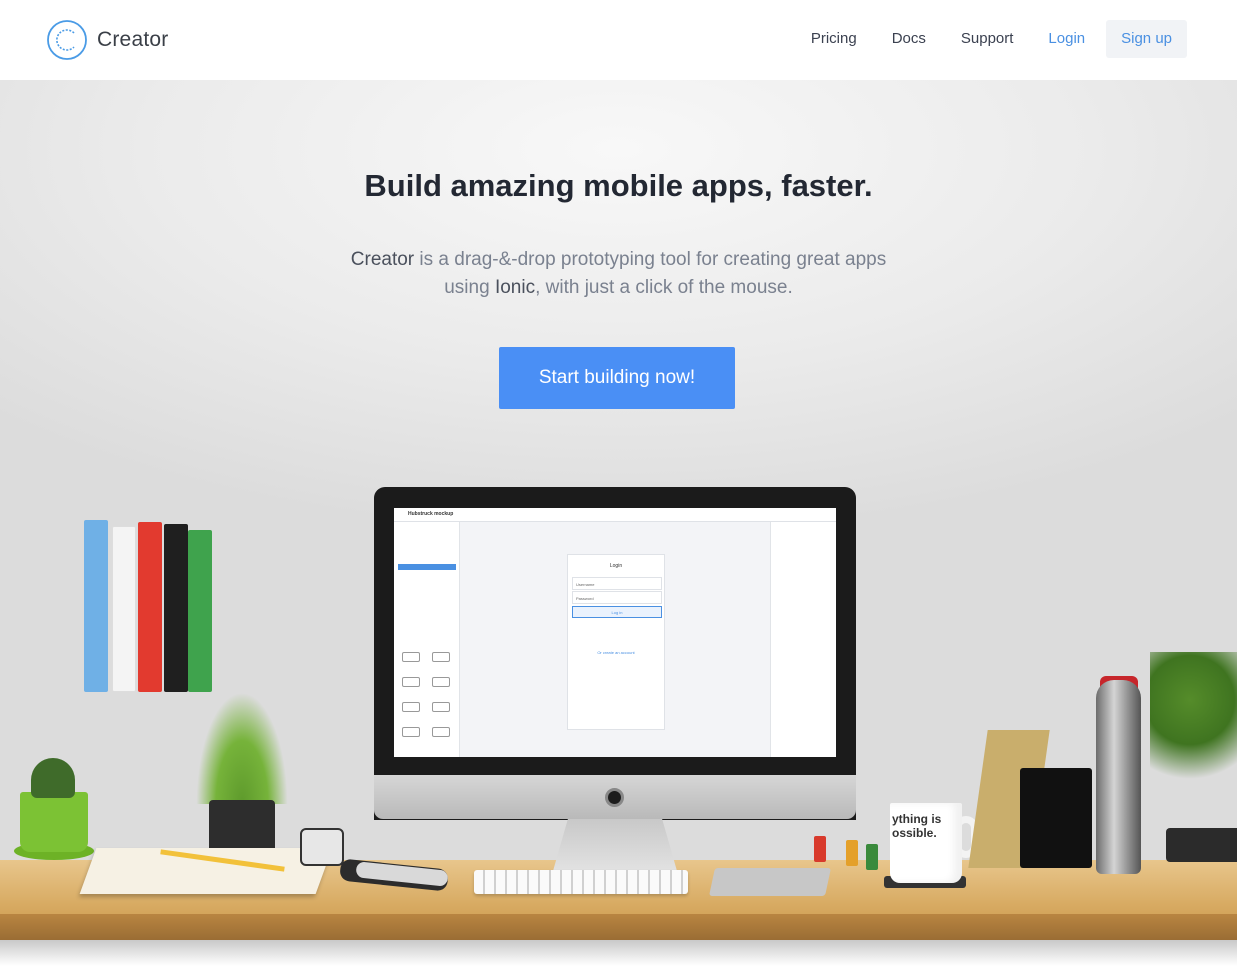  What do you see at coordinates (618, 927) in the screenshot?
I see `desk-edge` at bounding box center [618, 927].